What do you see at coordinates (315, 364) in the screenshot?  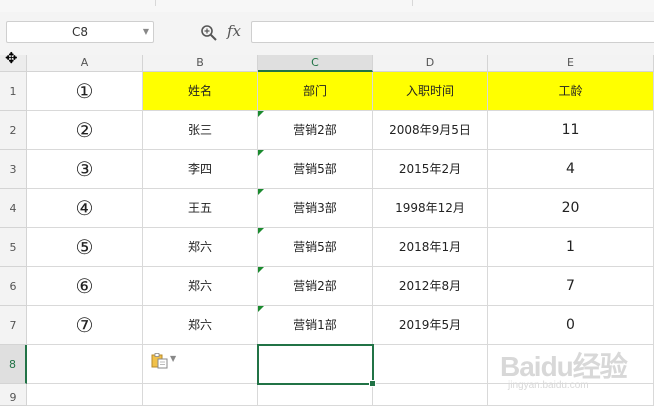 I see `cell-c8` at bounding box center [315, 364].